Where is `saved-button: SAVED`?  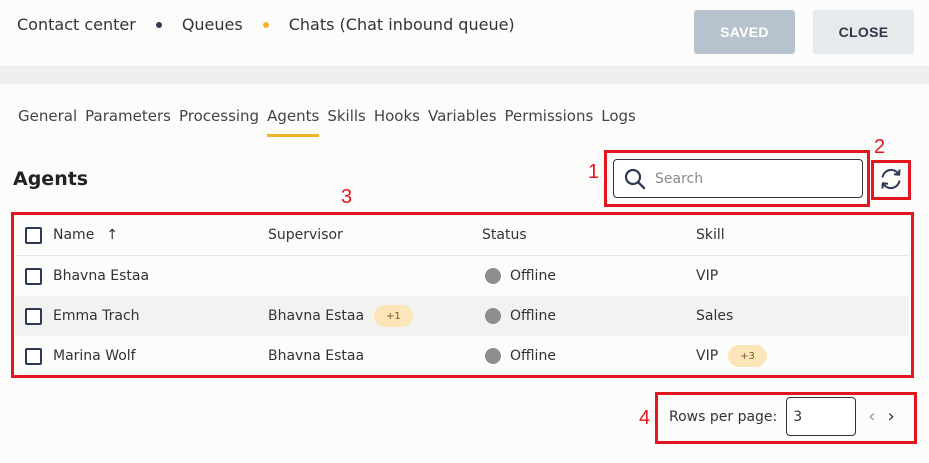 saved-button: SAVED is located at coordinates (744, 32).